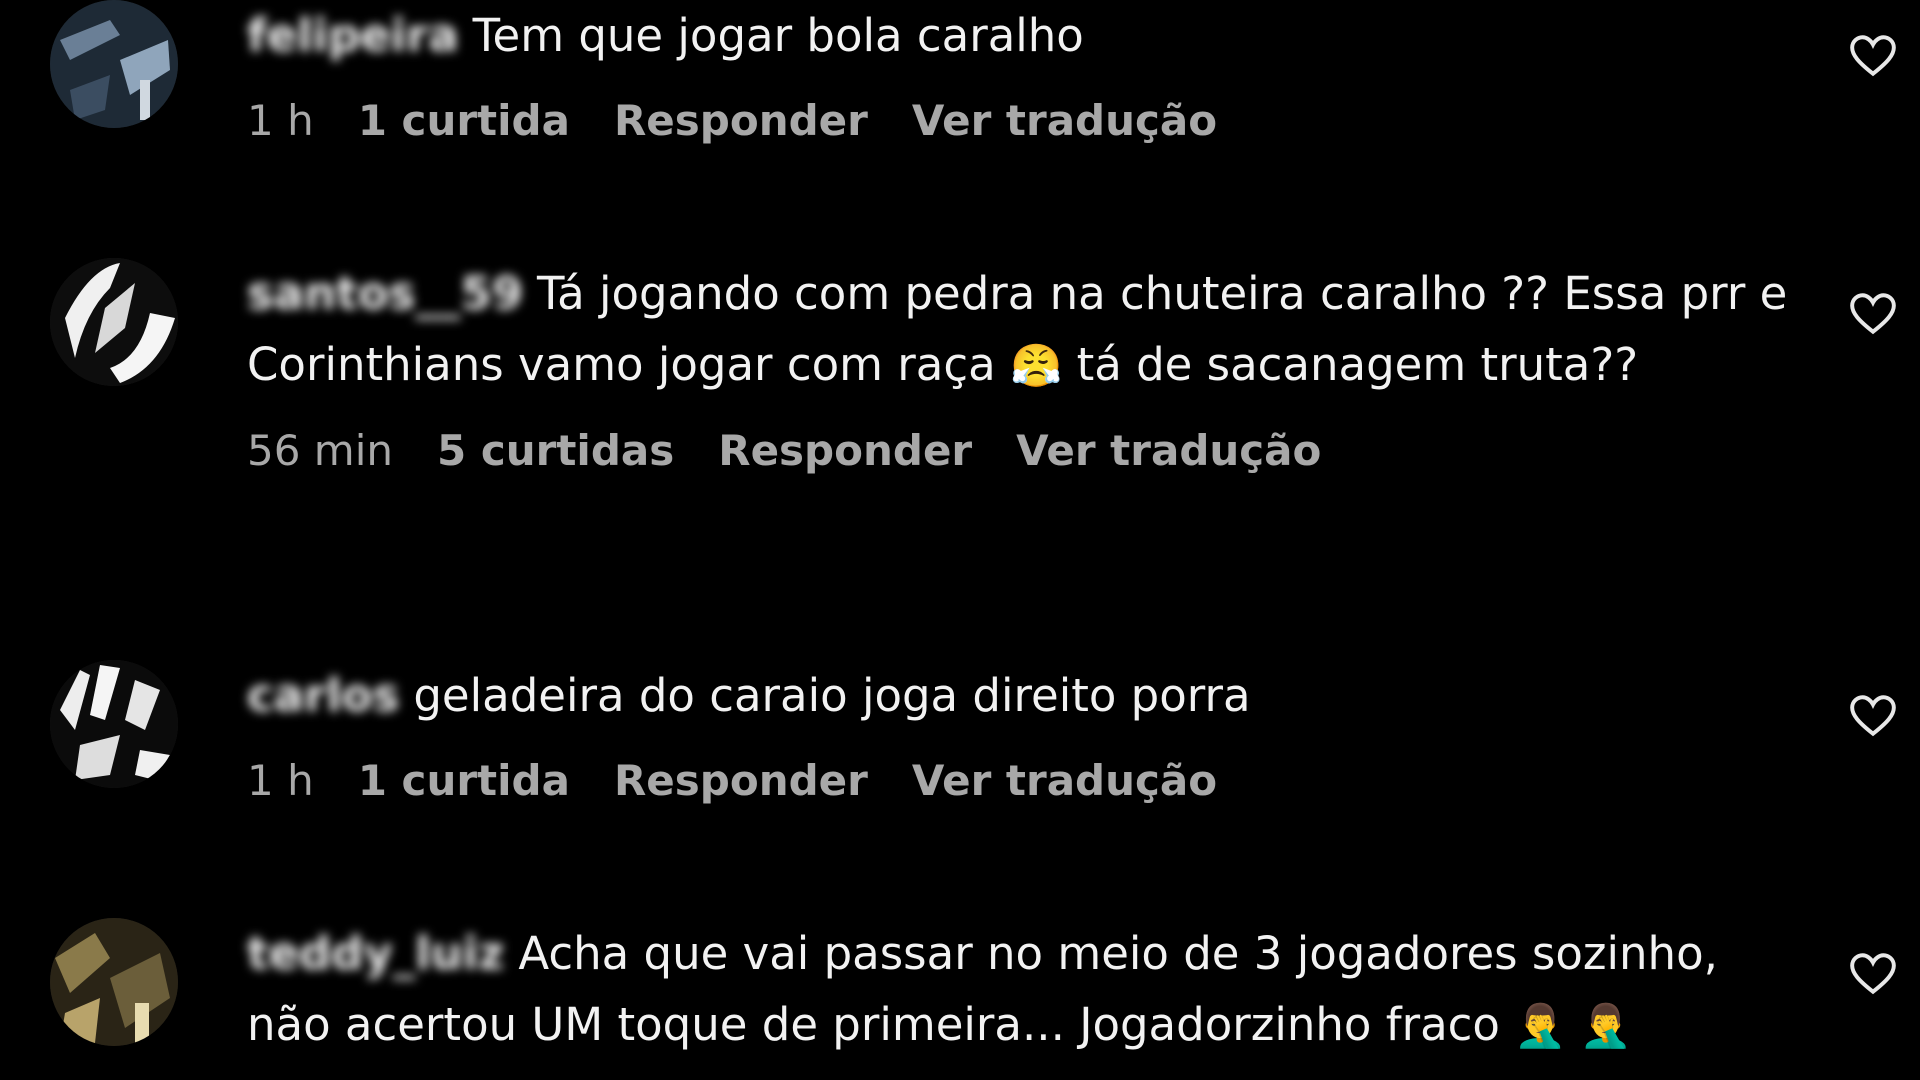 This screenshot has width=1920, height=1080. I want to click on comment-time: 56 min, so click(320, 450).